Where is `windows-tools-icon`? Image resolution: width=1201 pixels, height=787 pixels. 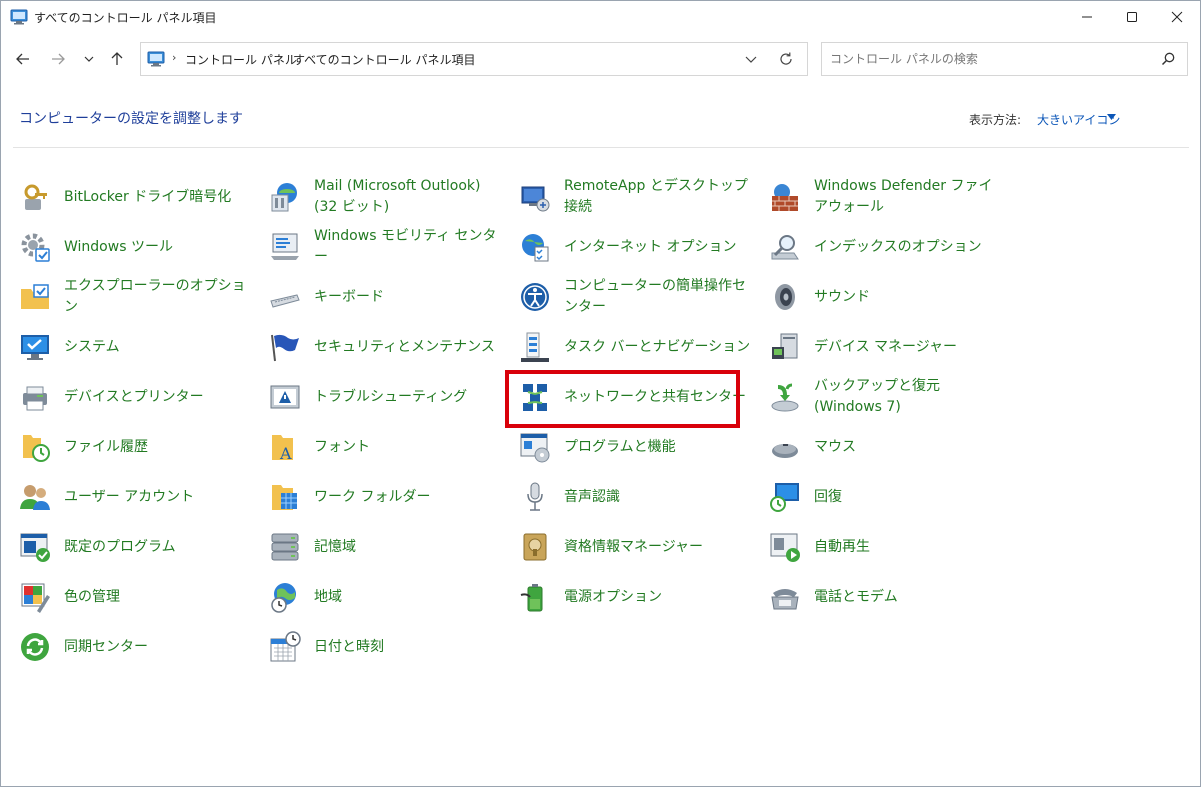
windows-tools-icon is located at coordinates (35, 247).